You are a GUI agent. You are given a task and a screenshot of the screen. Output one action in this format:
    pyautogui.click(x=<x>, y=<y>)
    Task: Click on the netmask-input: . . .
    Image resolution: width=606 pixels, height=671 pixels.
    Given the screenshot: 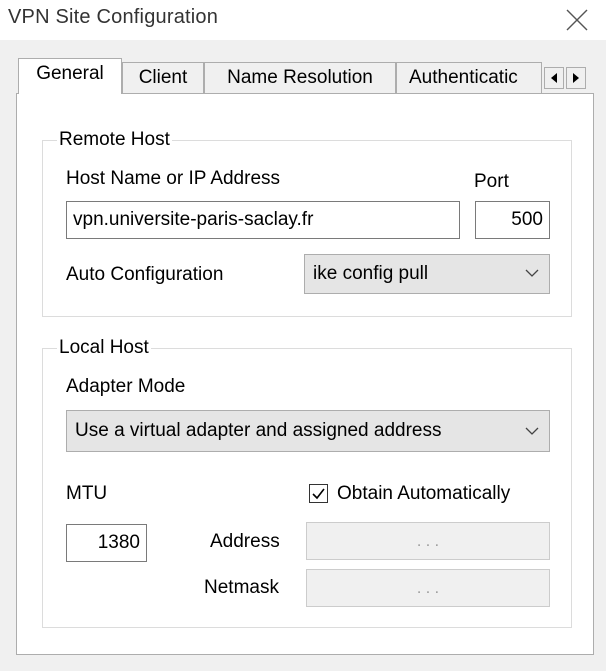 What is the action you would take?
    pyautogui.click(x=428, y=588)
    